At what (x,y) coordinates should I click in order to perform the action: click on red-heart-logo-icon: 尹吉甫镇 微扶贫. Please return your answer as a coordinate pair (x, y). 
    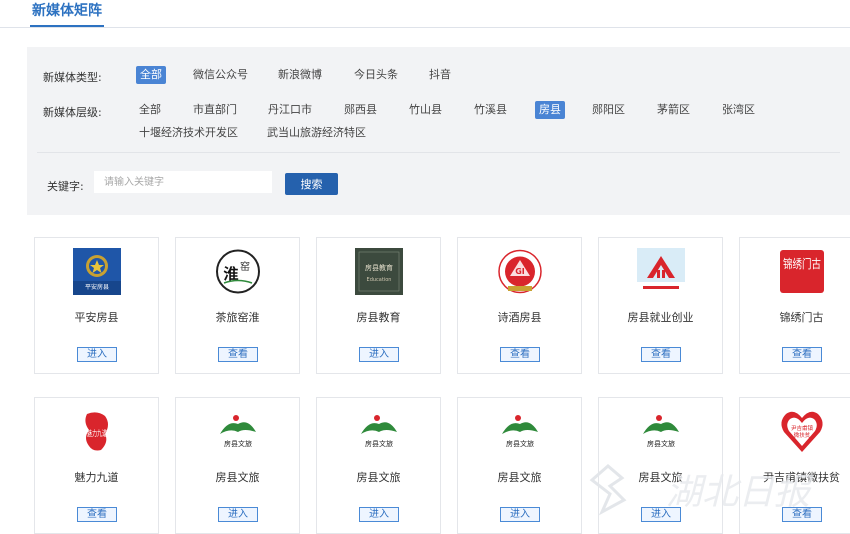
    Looking at the image, I should click on (802, 431).